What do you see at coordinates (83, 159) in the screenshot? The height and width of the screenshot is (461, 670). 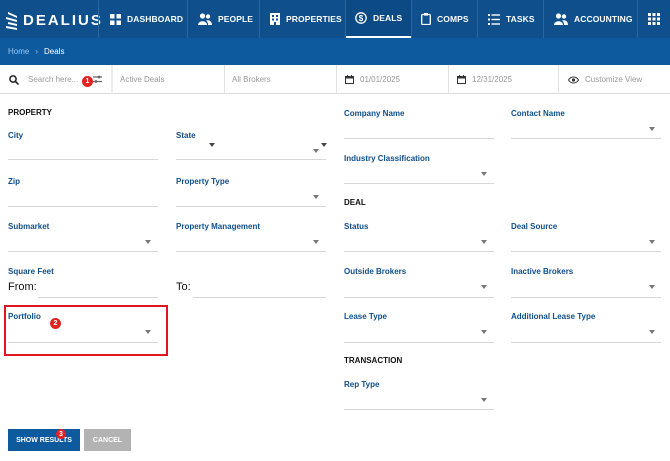 I see `city-input` at bounding box center [83, 159].